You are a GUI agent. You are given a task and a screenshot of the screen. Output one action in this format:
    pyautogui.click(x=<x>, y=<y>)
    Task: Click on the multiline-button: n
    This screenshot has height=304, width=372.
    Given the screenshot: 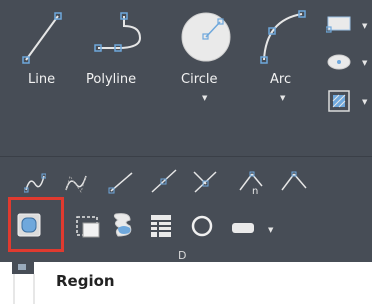 What is the action you would take?
    pyautogui.click(x=252, y=182)
    